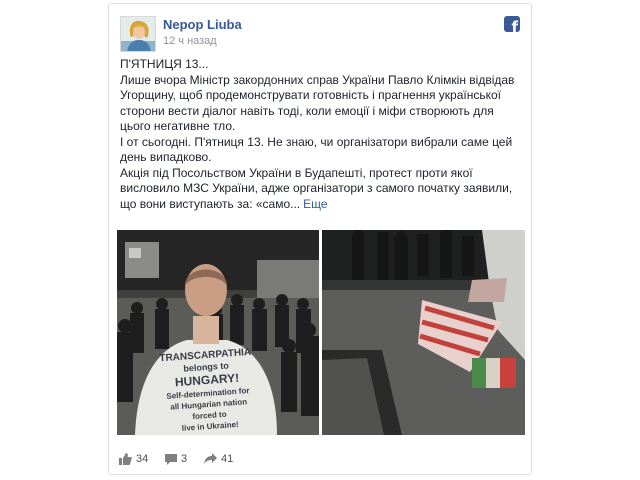  What do you see at coordinates (171, 459) in the screenshot?
I see `comment-icon` at bounding box center [171, 459].